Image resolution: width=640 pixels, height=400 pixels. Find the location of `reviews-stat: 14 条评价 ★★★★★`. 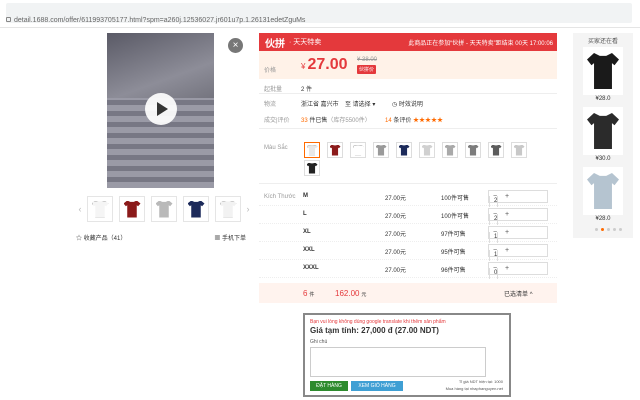

reviews-stat: 14 条评价 ★★★★★ is located at coordinates (414, 119).